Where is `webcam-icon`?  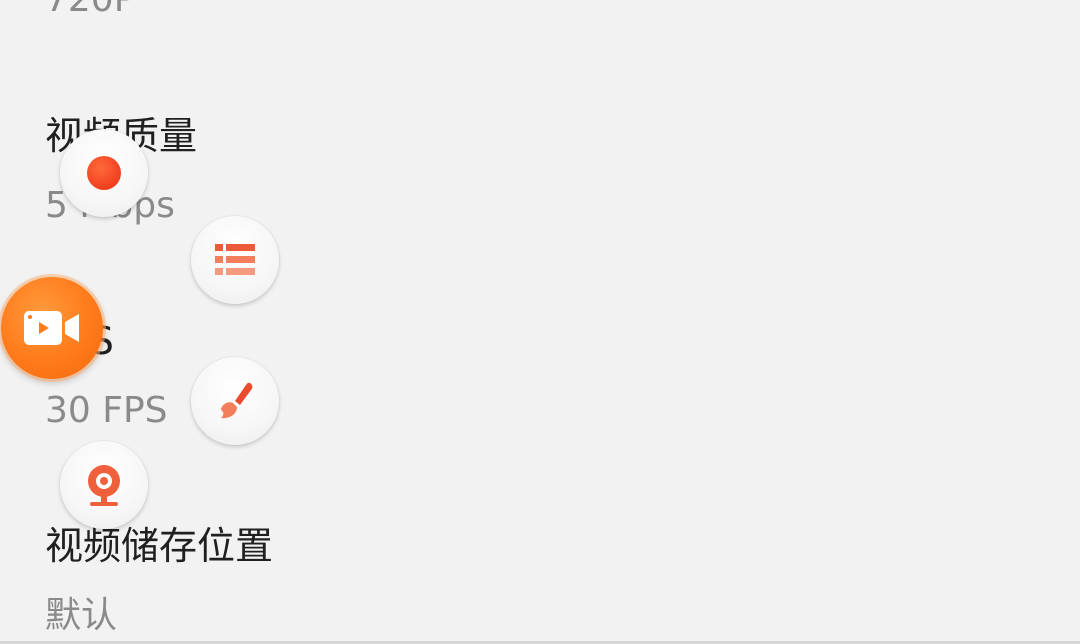
webcam-icon is located at coordinates (104, 485).